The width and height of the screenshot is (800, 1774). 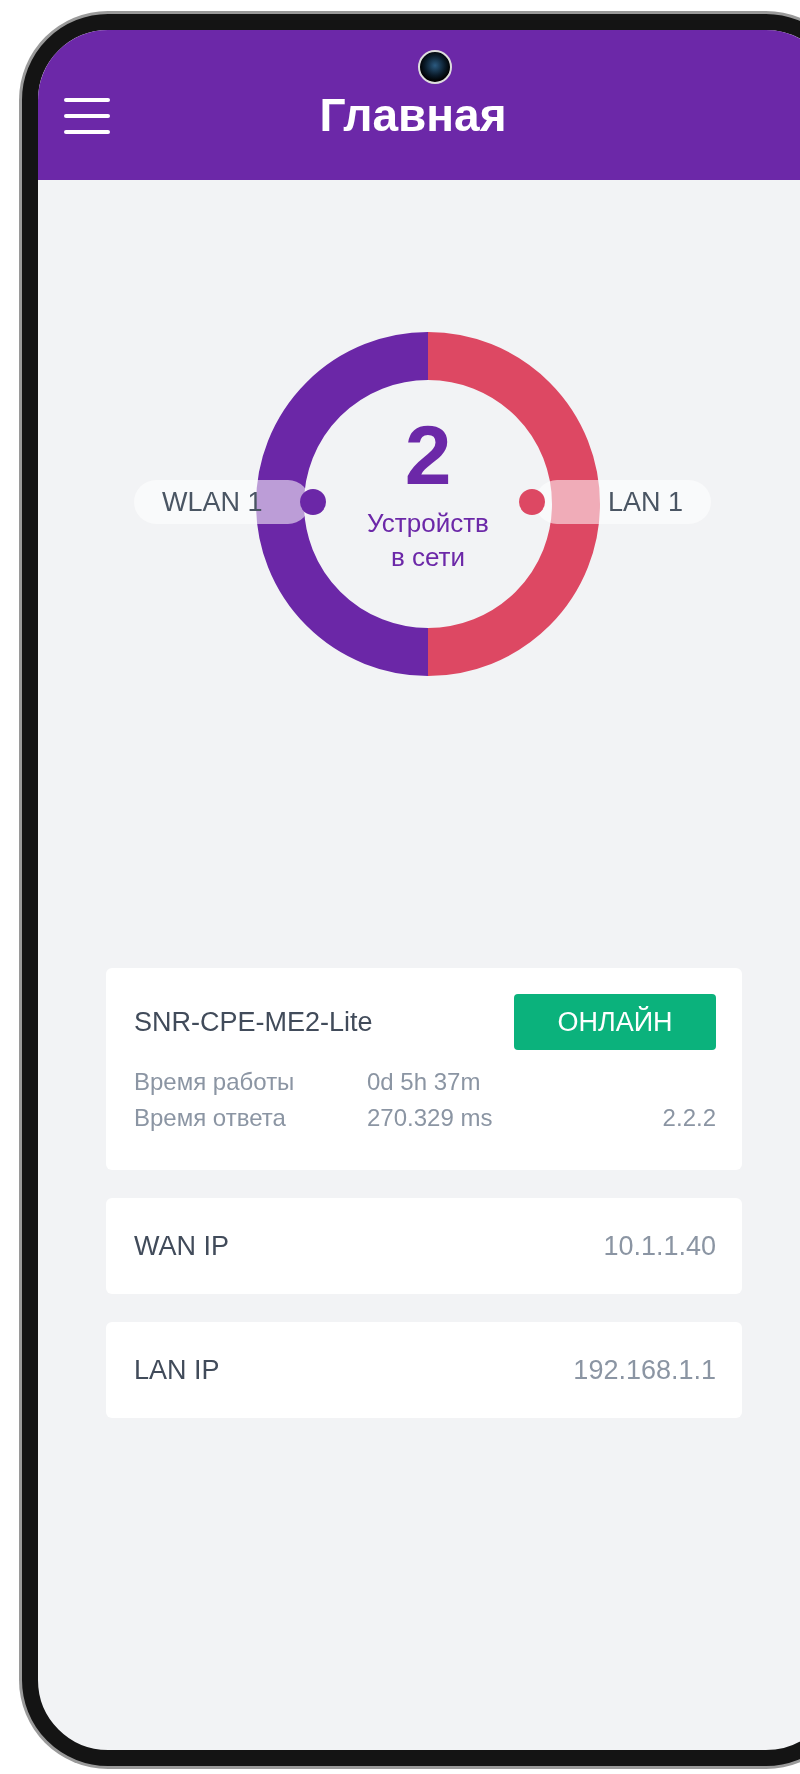 What do you see at coordinates (659, 1246) in the screenshot?
I see `ip-value: 10.1.1.40` at bounding box center [659, 1246].